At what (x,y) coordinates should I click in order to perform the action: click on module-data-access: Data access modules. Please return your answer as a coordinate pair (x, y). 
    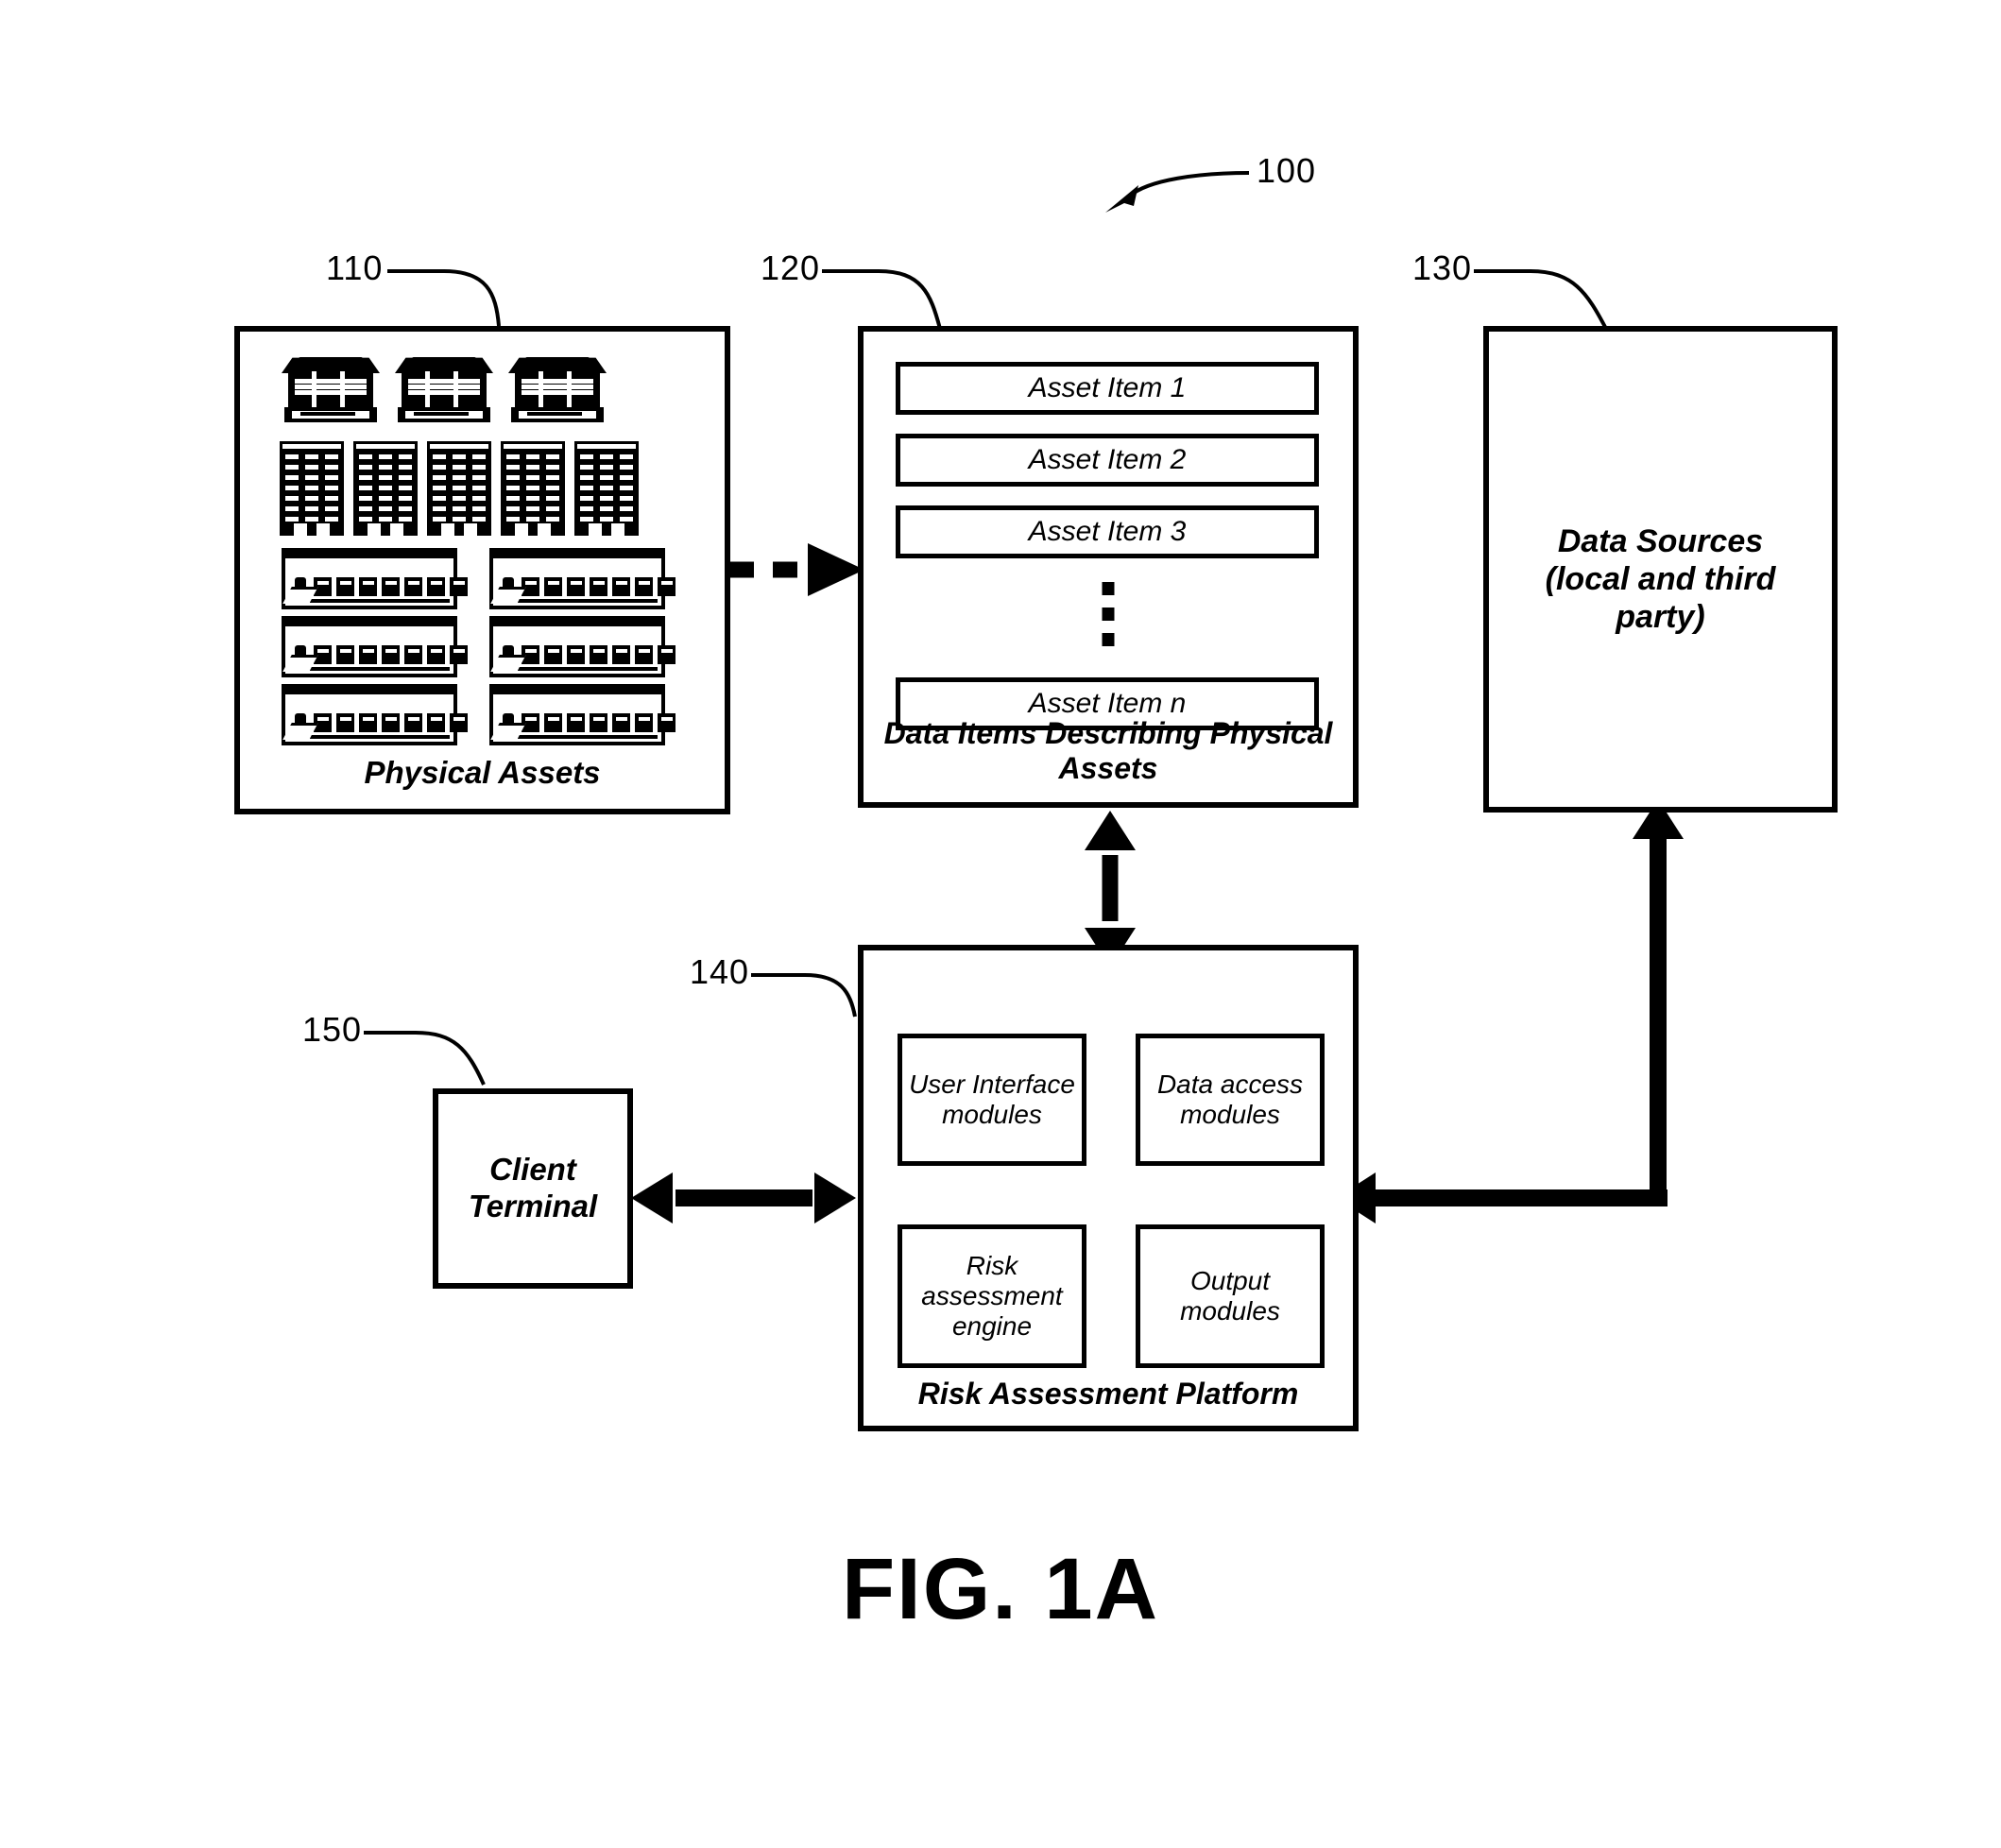
    Looking at the image, I should click on (1230, 1100).